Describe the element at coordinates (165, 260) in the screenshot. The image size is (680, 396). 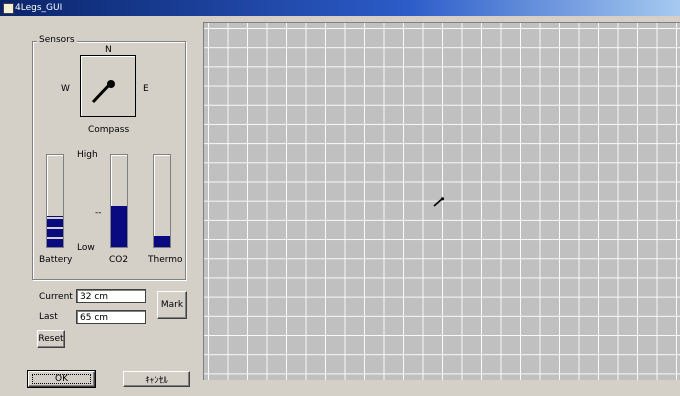
I see `thermo-label: Thermo` at that location.